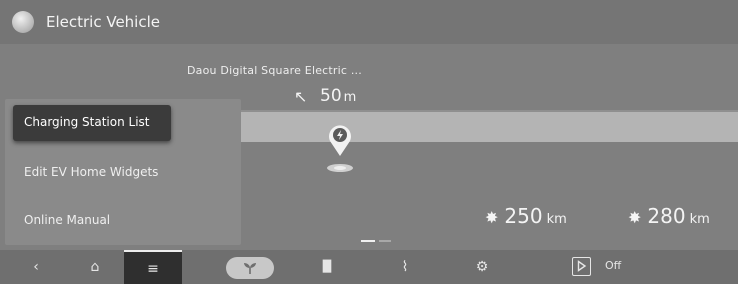 This screenshot has height=284, width=738. I want to click on range-value: 280, so click(666, 216).